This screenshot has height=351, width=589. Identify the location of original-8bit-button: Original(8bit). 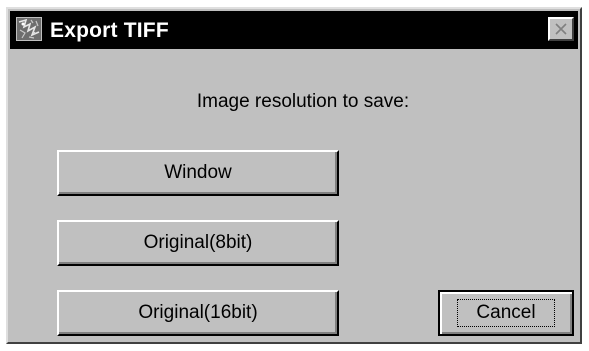
(198, 243).